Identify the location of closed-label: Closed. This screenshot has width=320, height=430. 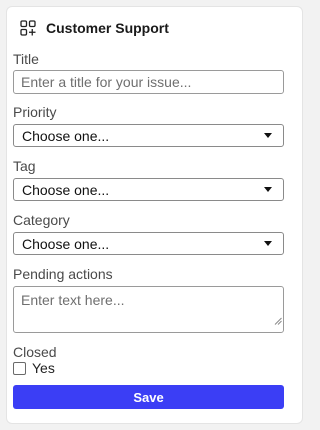
(35, 352).